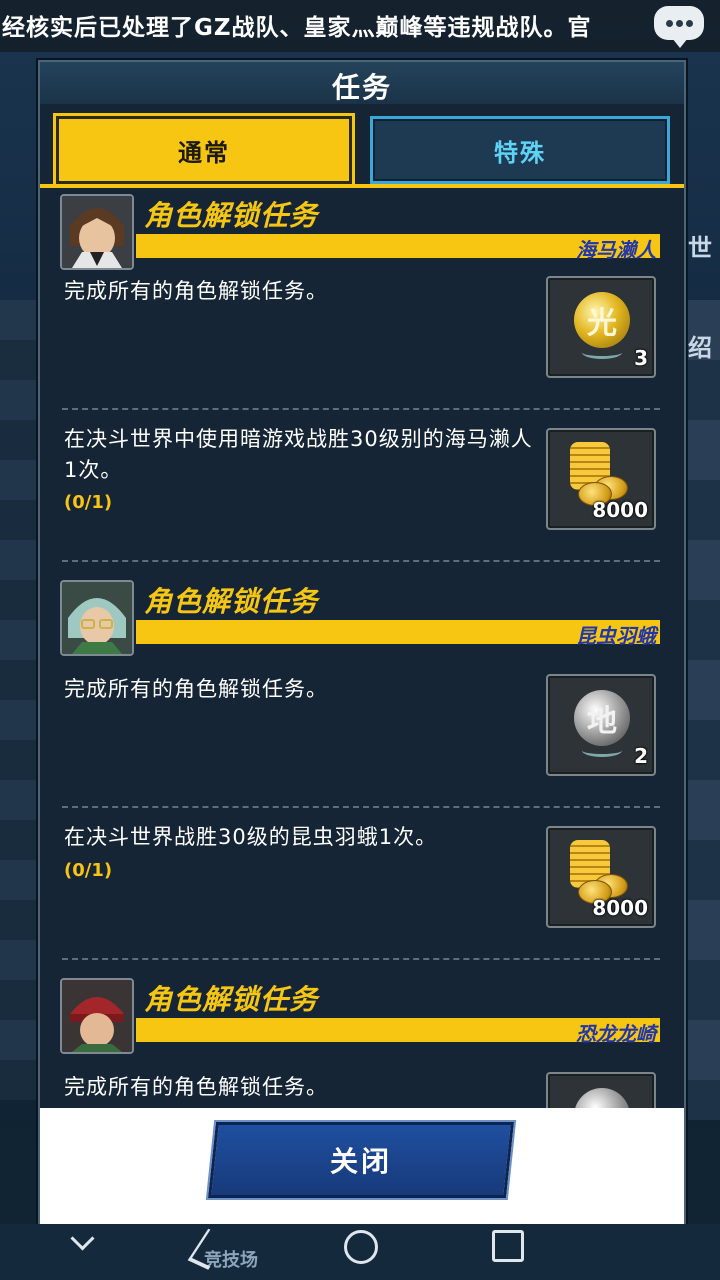 Image resolution: width=720 pixels, height=1280 pixels. I want to click on background-right-decoration, so click(700, 710).